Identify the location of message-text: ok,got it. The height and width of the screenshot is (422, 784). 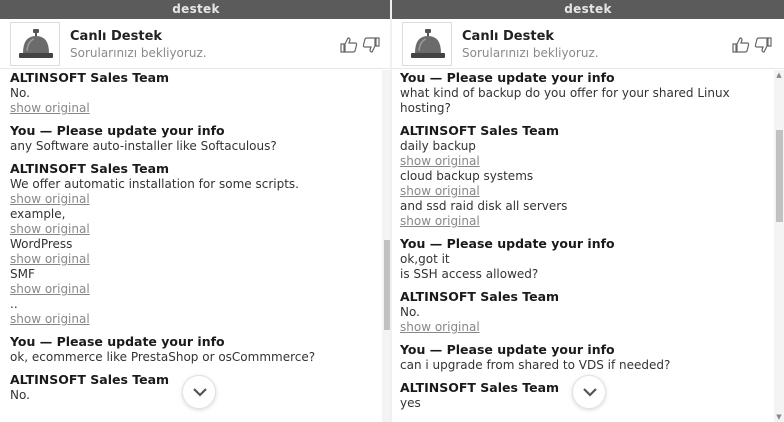
(425, 259).